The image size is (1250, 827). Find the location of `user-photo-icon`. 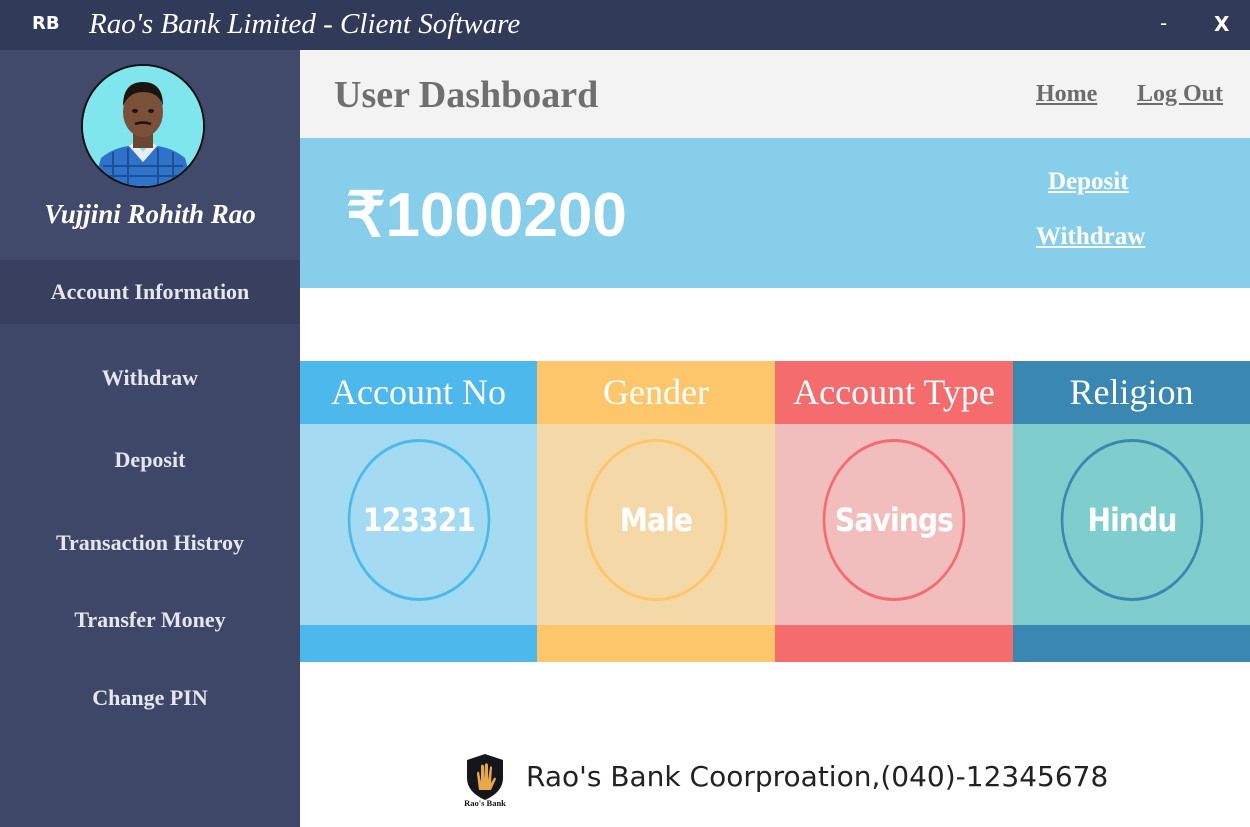

user-photo-icon is located at coordinates (143, 126).